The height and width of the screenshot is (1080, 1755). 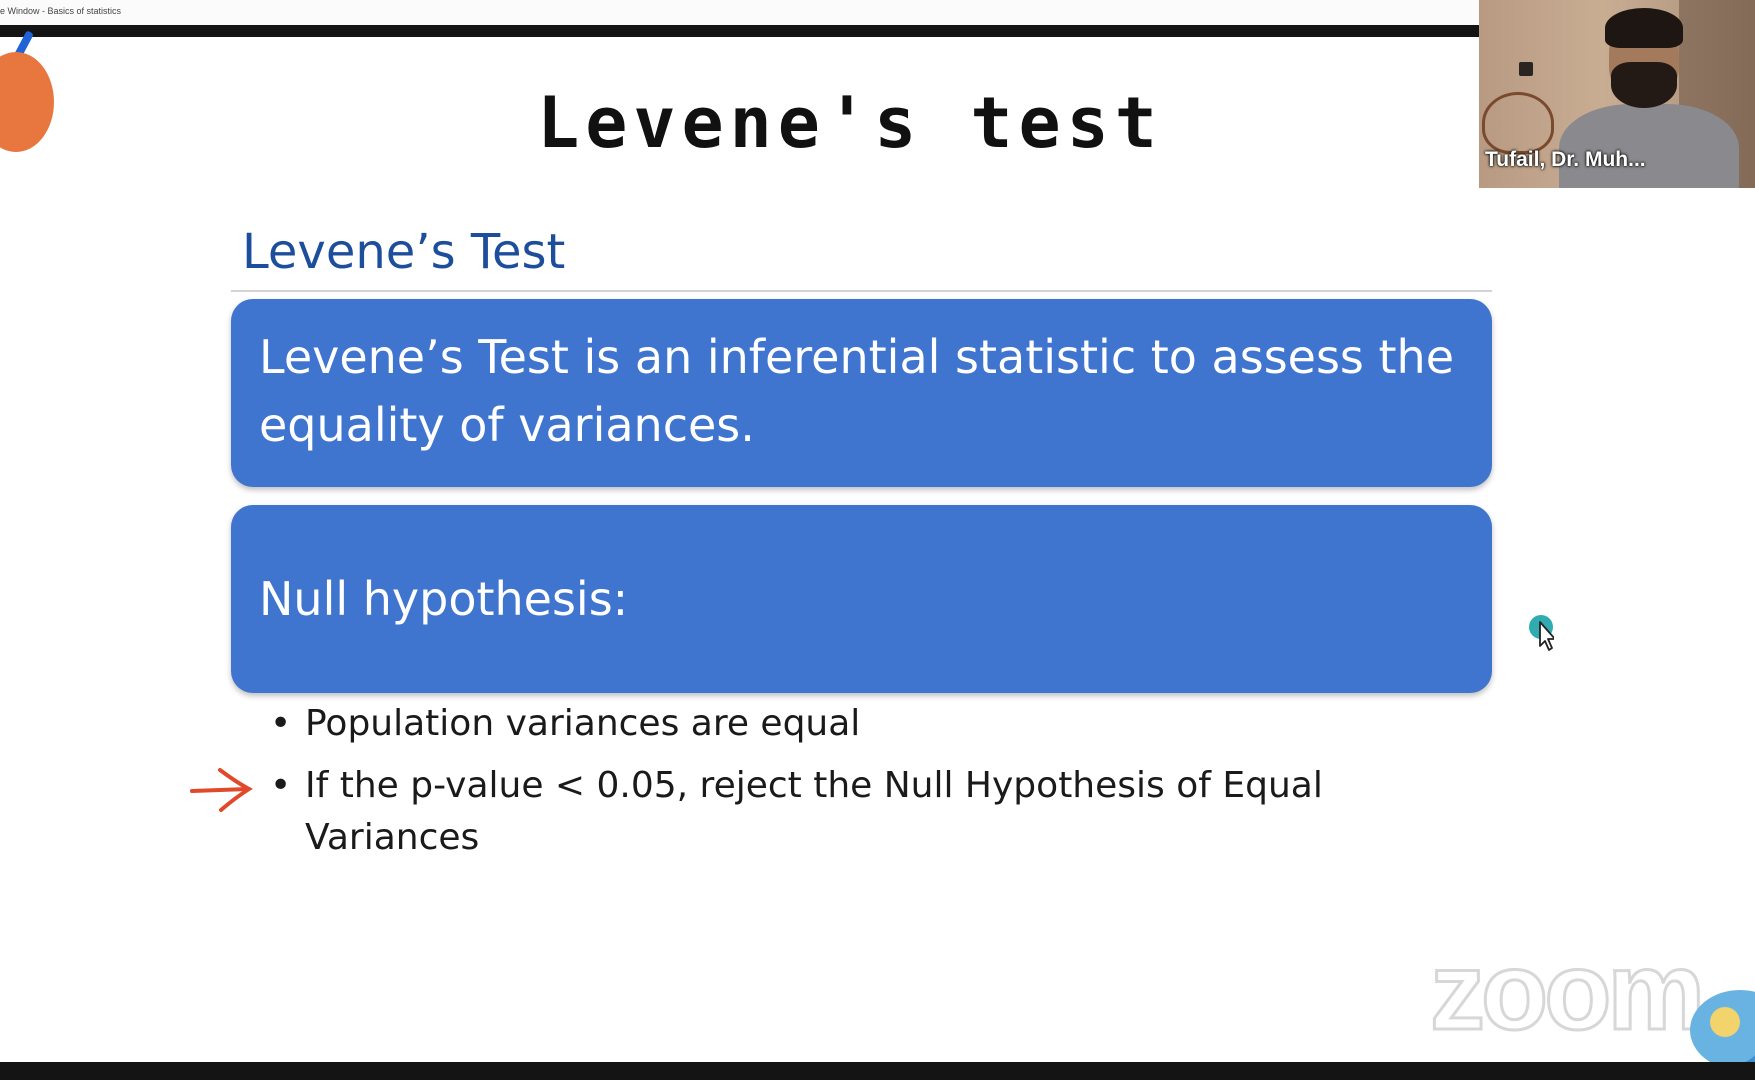 What do you see at coordinates (1644, 28) in the screenshot?
I see `video-person-hair` at bounding box center [1644, 28].